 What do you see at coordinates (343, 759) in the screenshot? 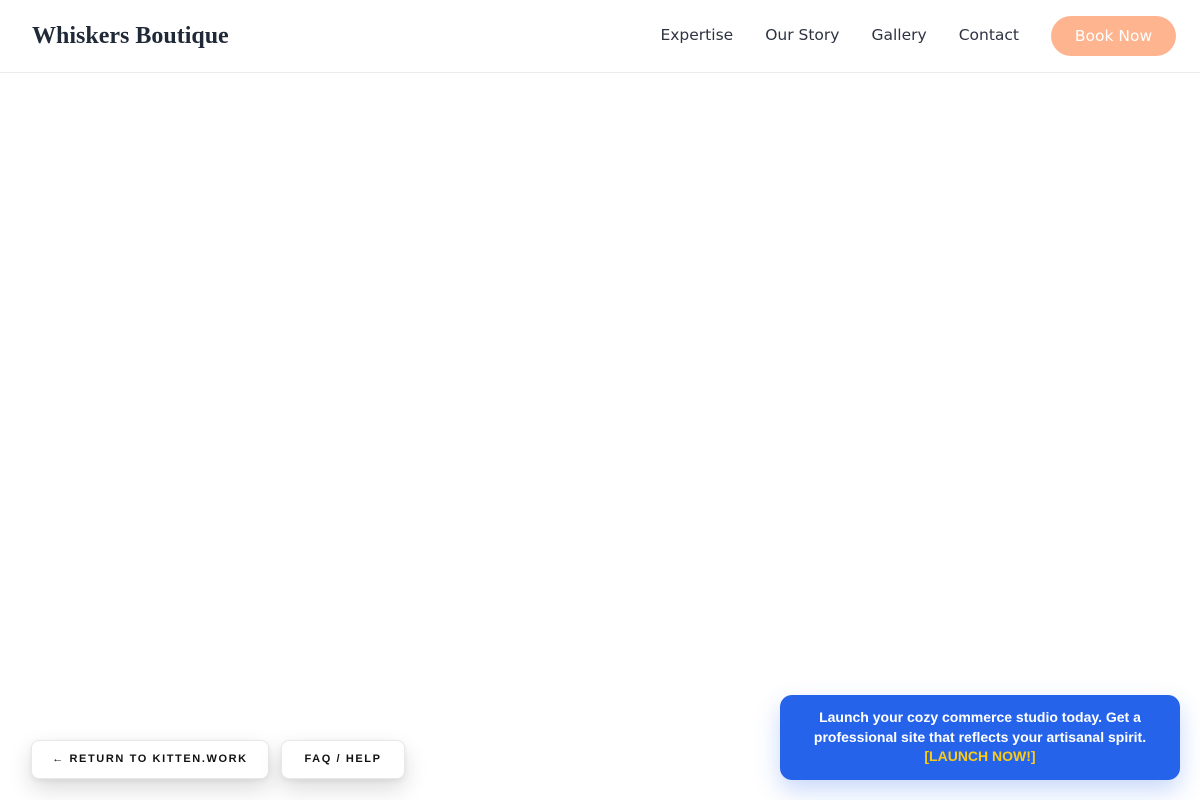
I see `faq-help-button: FAQ / HELP` at bounding box center [343, 759].